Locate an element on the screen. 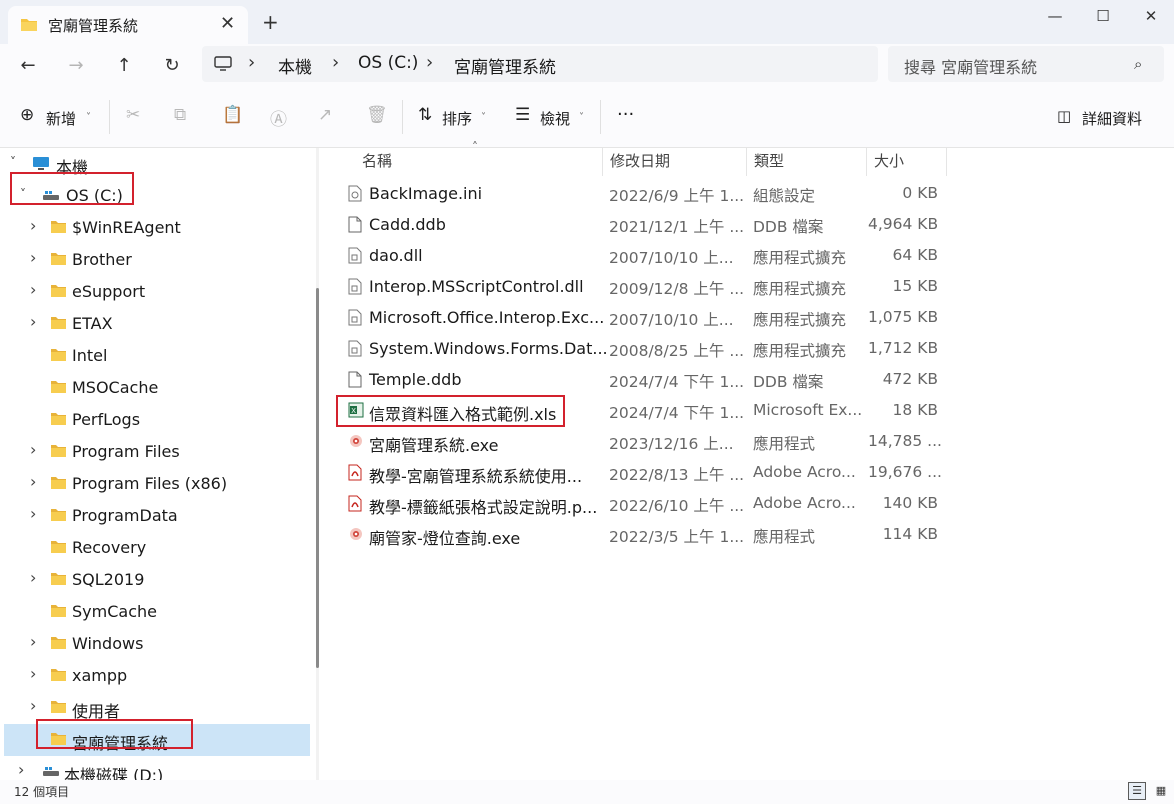  nav-item: MSOCache is located at coordinates (157, 388).